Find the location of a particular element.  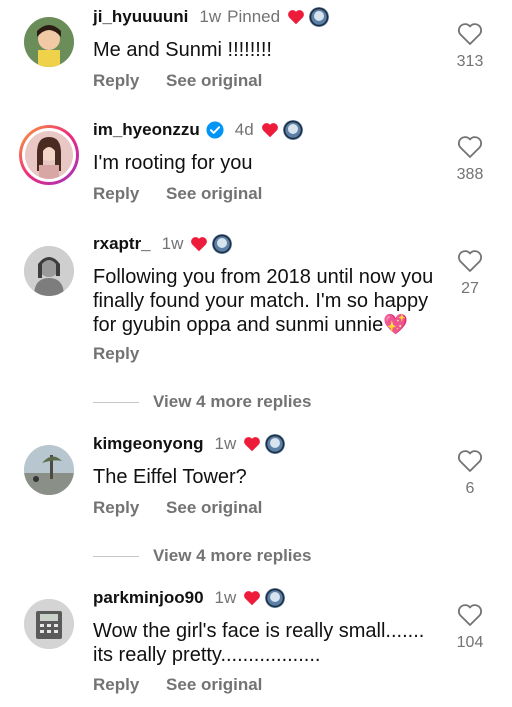

username: kimgeonyong is located at coordinates (148, 444).